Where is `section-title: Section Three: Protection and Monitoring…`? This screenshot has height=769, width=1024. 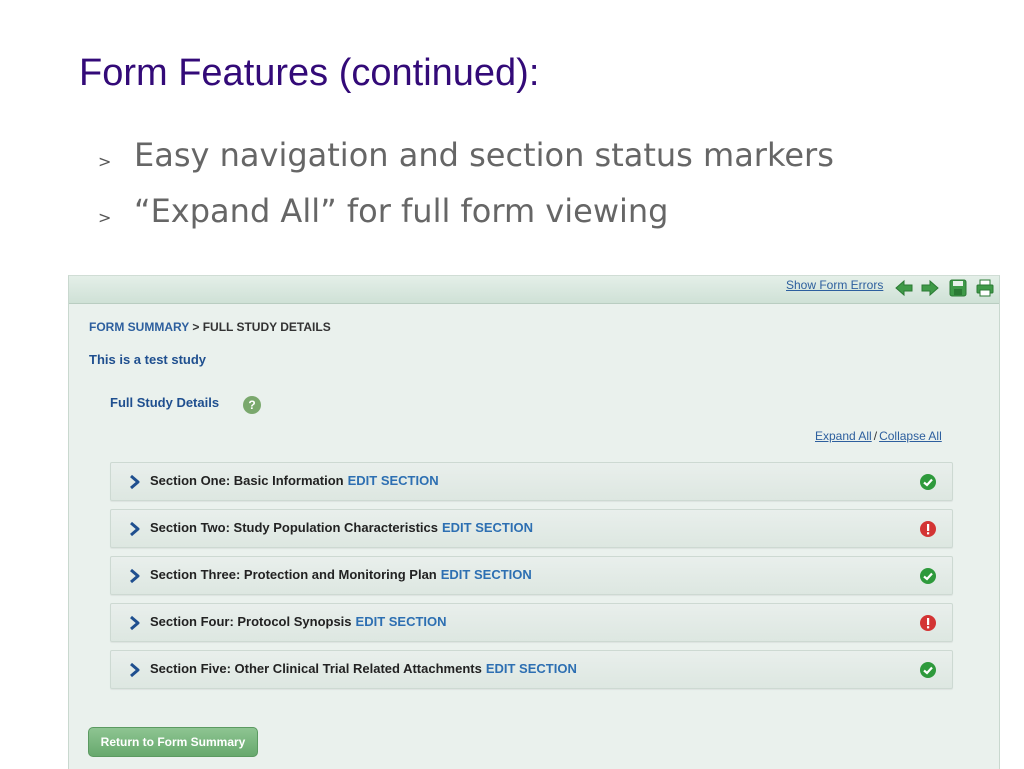
section-title: Section Three: Protection and Monitoring… is located at coordinates (341, 574).